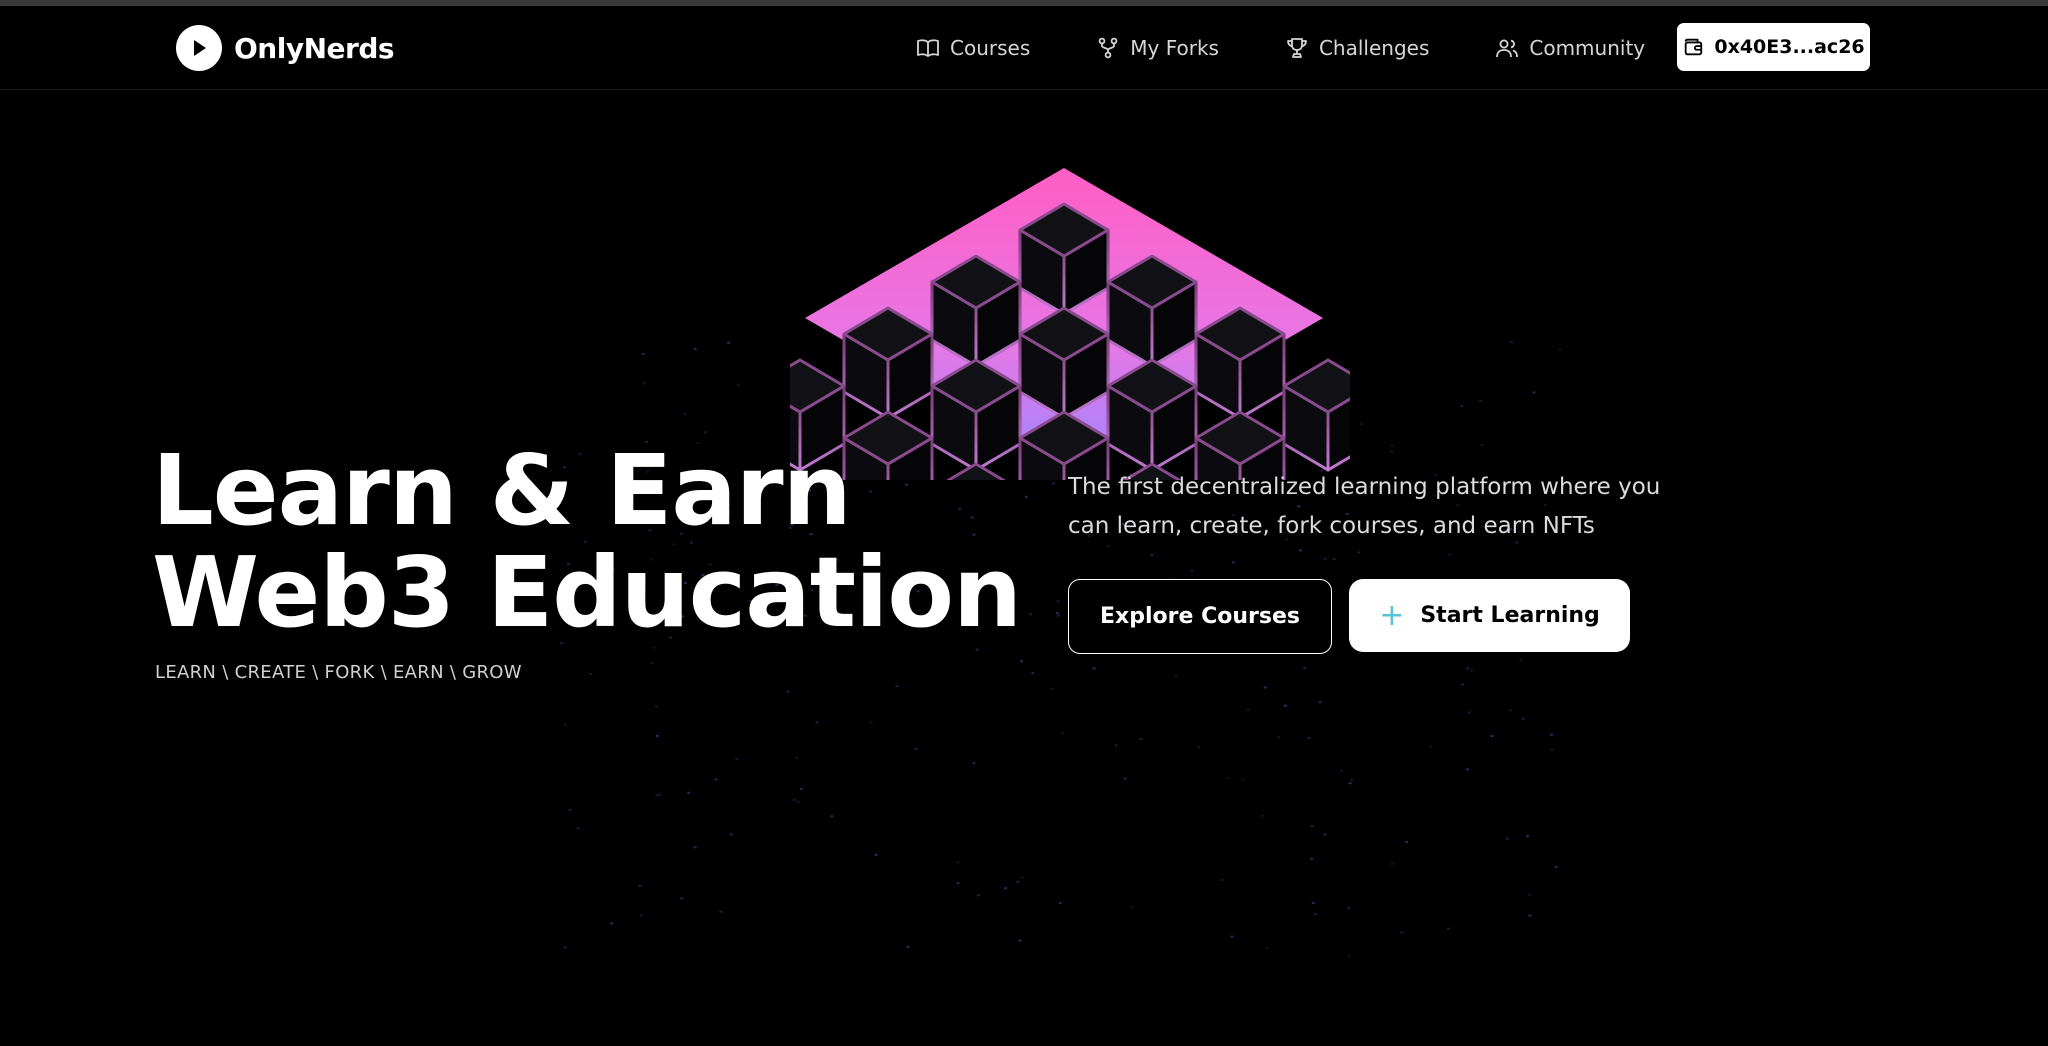  I want to click on explore-courses-button: Explore Courses, so click(1200, 616).